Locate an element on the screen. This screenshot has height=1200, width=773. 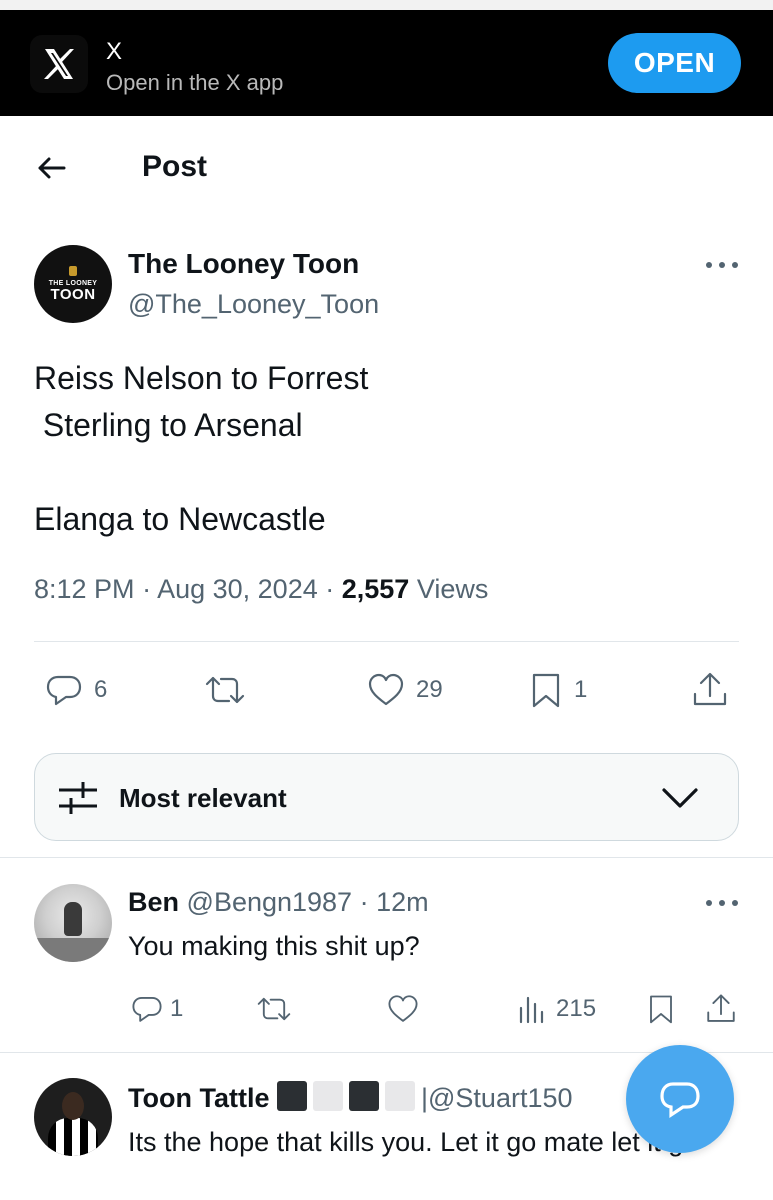
x-logo-icon is located at coordinates (59, 64).